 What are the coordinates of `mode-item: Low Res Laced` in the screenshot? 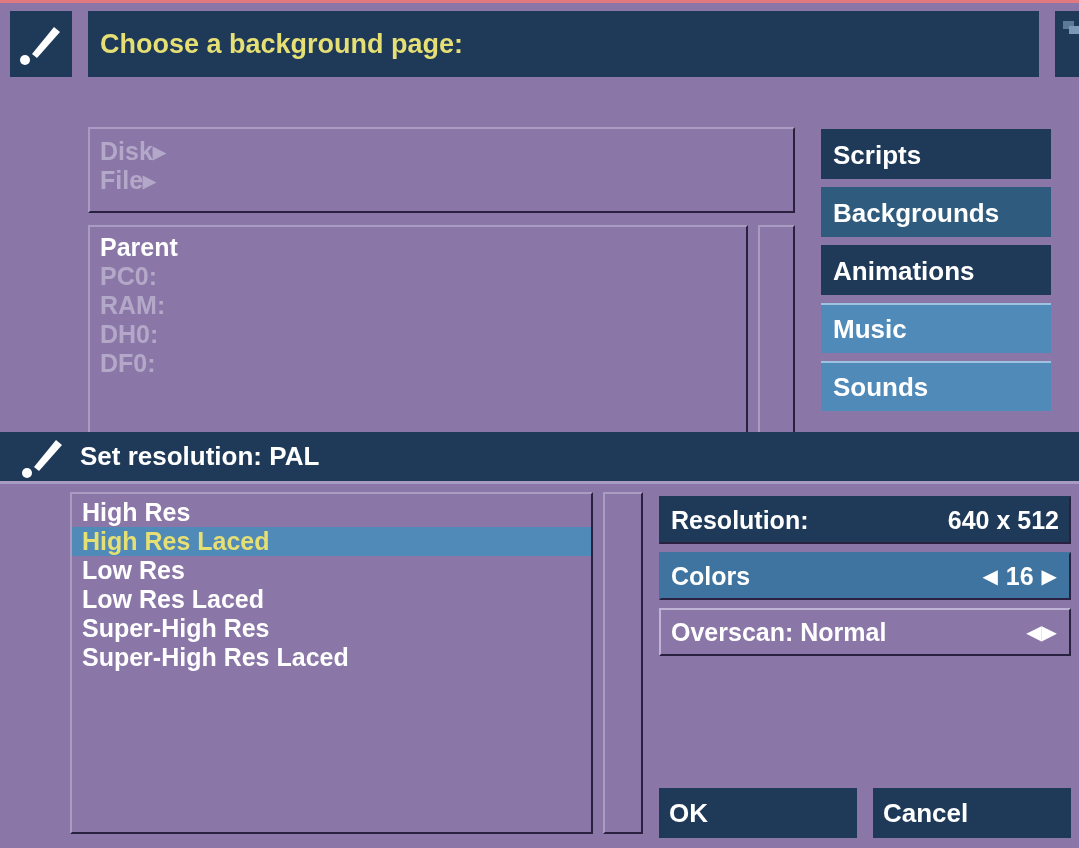 It's located at (332, 599).